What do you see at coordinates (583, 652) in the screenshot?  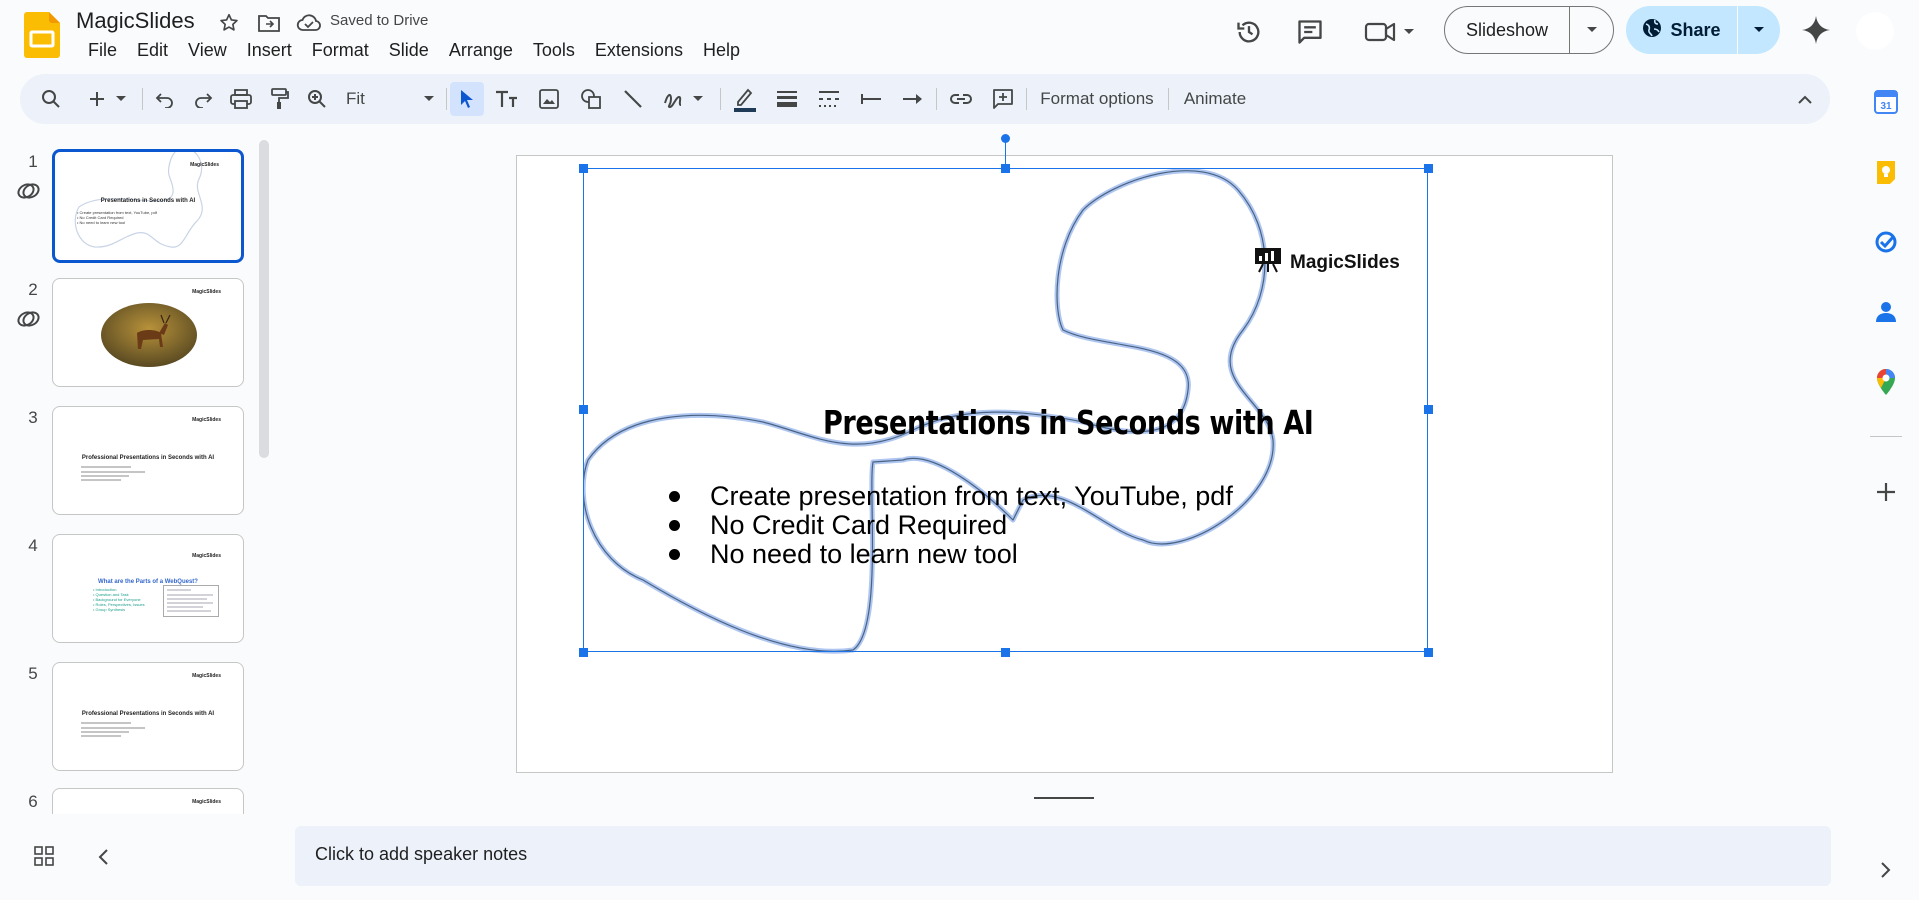 I see `resize-handle-sw` at bounding box center [583, 652].